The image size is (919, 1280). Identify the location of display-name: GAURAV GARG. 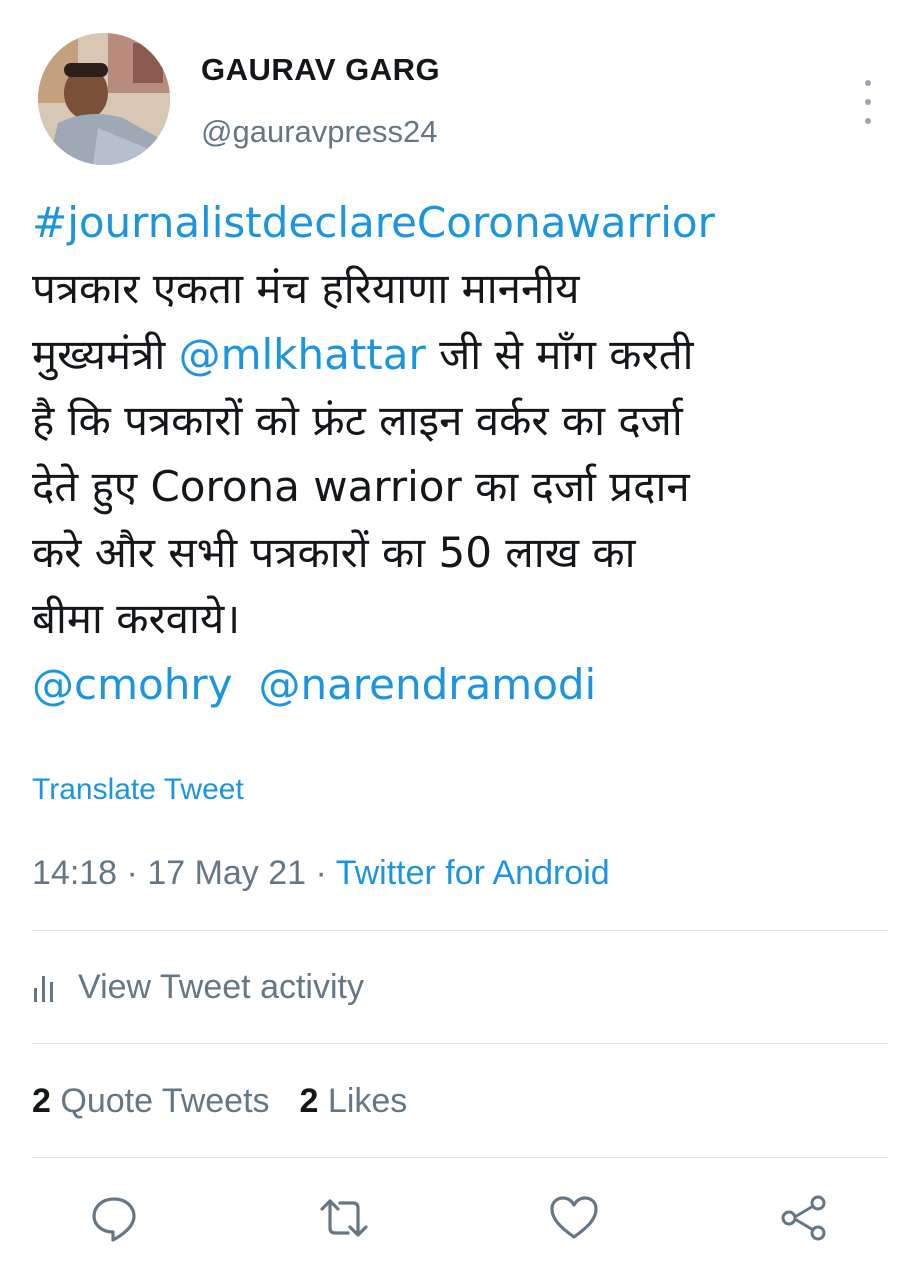
(320, 70).